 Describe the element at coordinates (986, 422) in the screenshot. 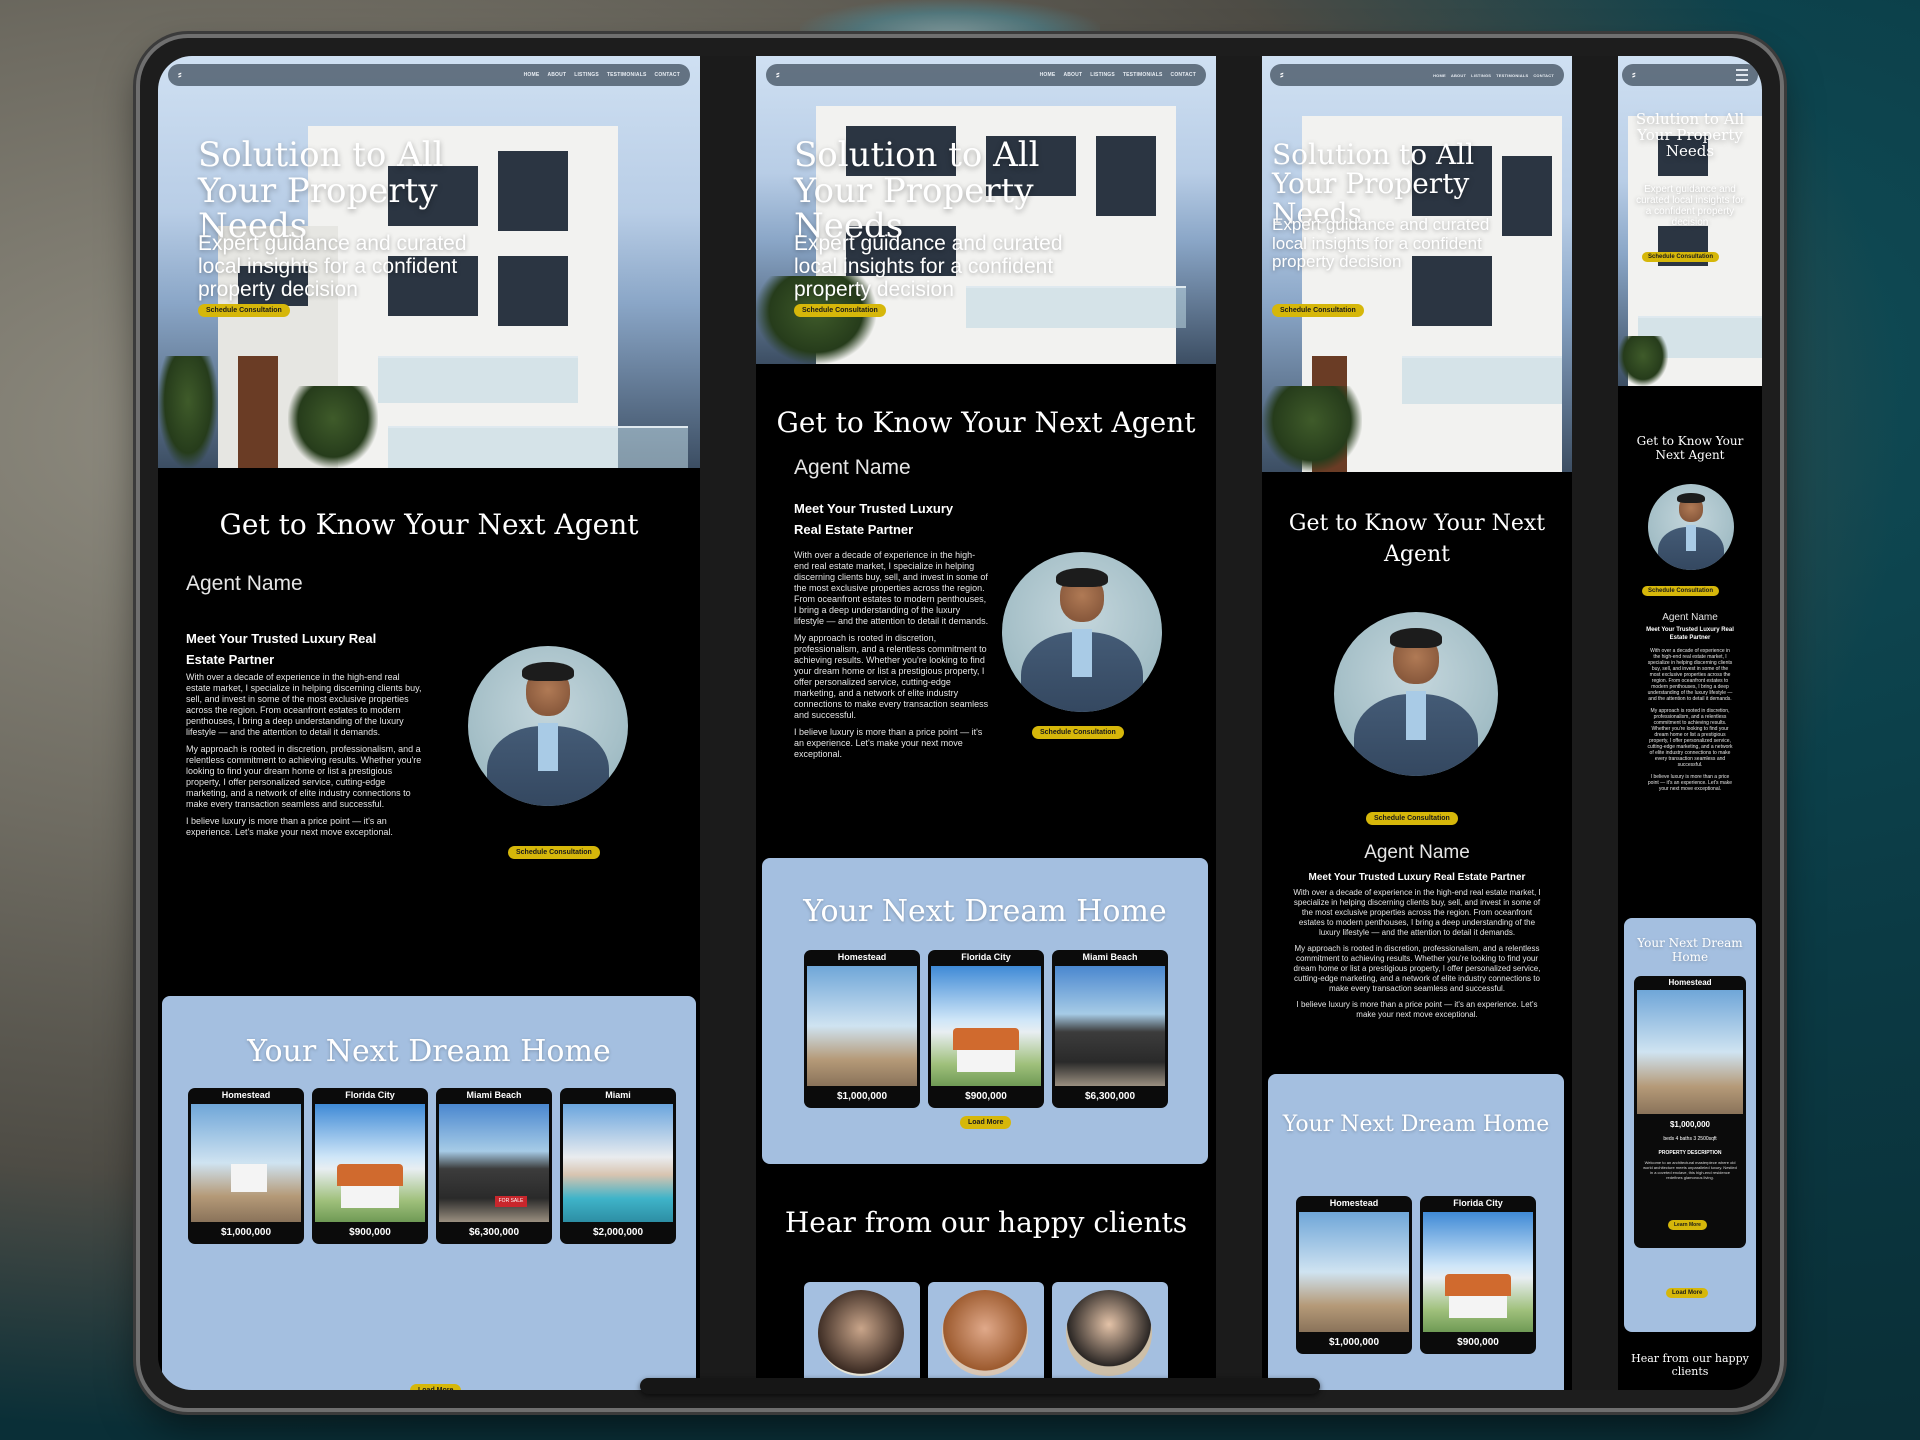

I see `agent-section-title: Get to Know Your Next Agent` at that location.